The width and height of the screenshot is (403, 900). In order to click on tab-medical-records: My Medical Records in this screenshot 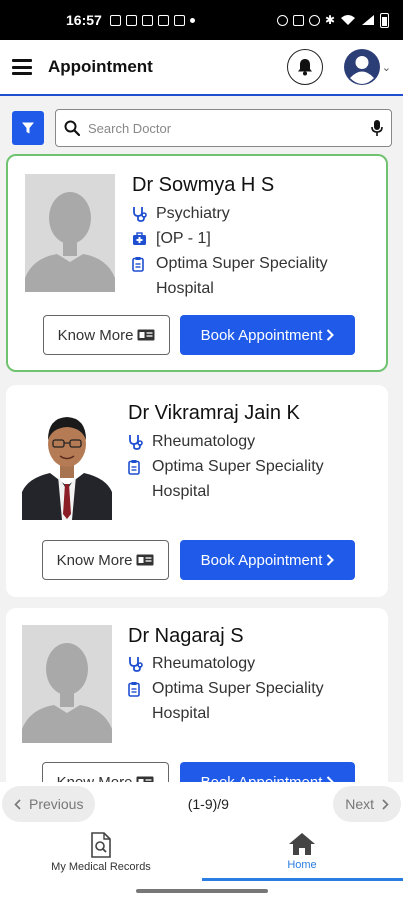, I will do `click(101, 852)`.